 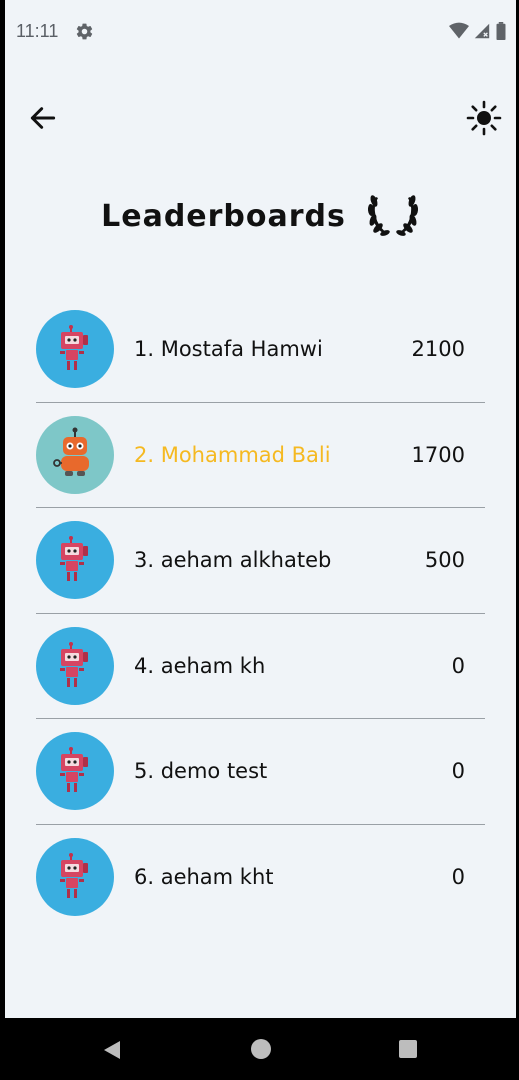 What do you see at coordinates (204, 877) in the screenshot?
I see `player-name: 6. aeham kht` at bounding box center [204, 877].